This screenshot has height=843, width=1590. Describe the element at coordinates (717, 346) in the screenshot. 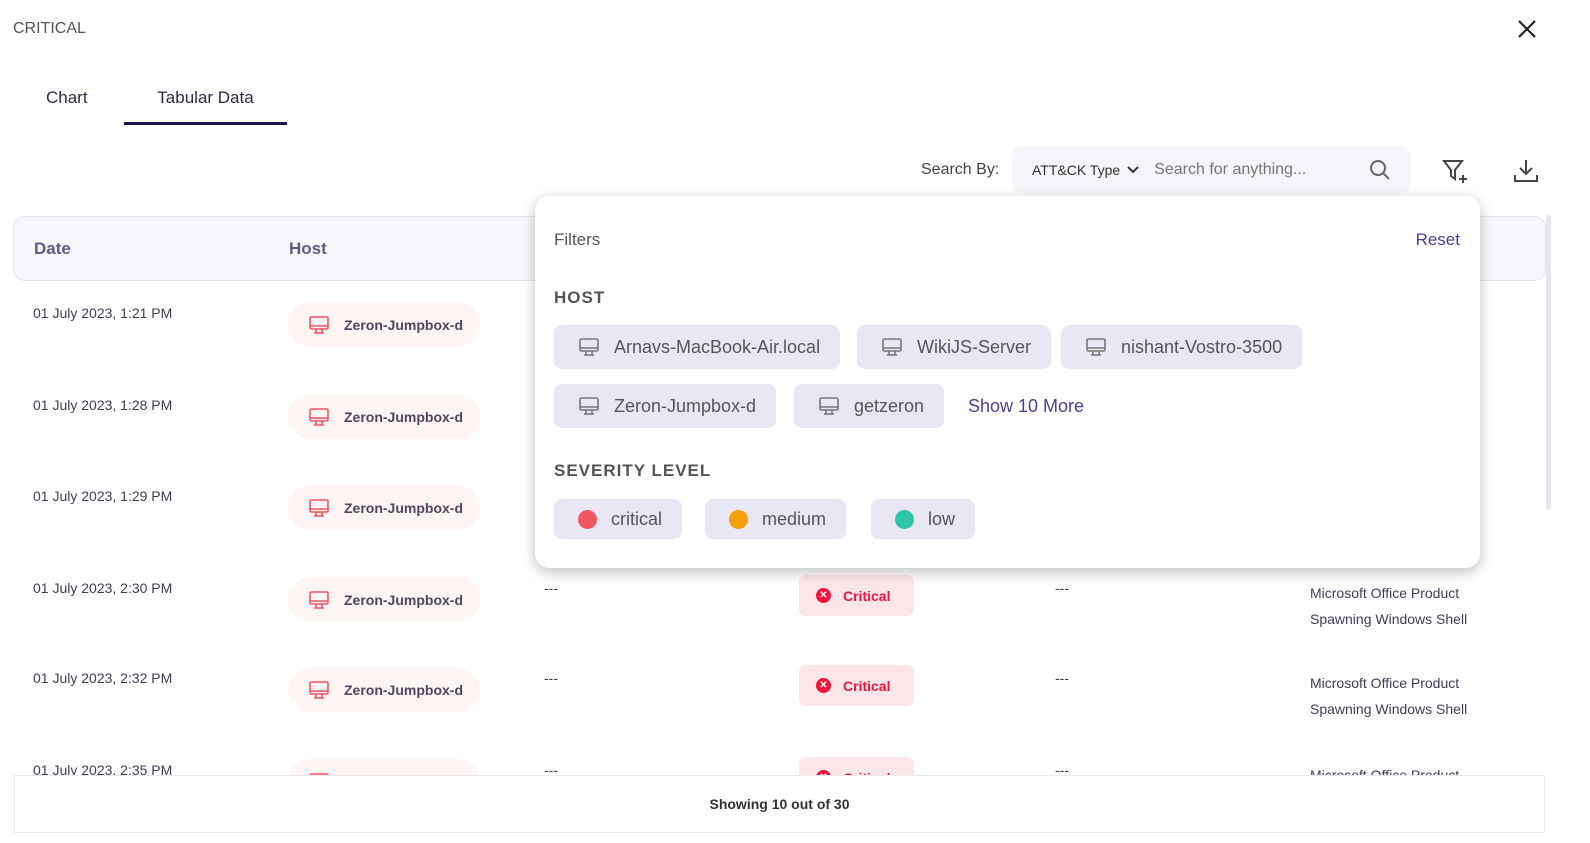

I see `host-filter-label: Arnavs-MacBook-Air.local` at that location.